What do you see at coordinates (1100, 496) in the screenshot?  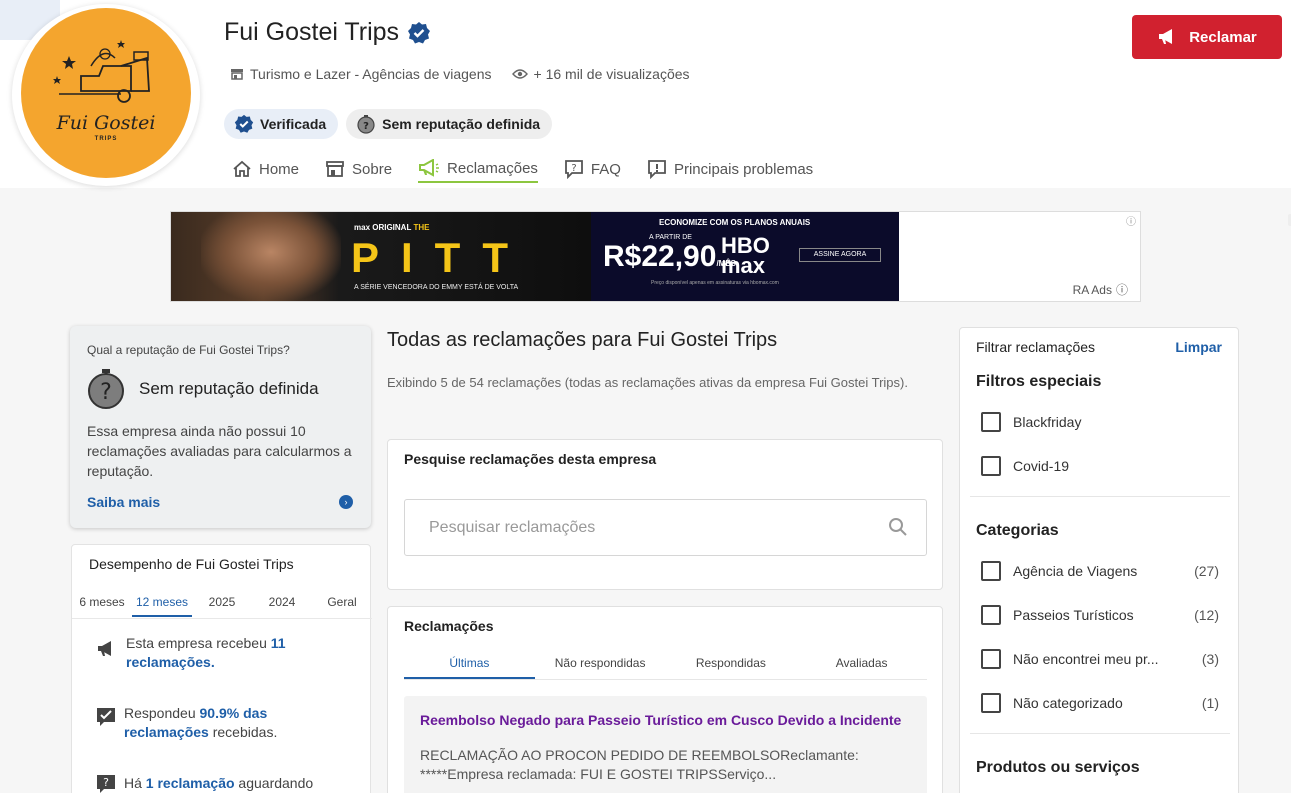 I see `filter-divider` at bounding box center [1100, 496].